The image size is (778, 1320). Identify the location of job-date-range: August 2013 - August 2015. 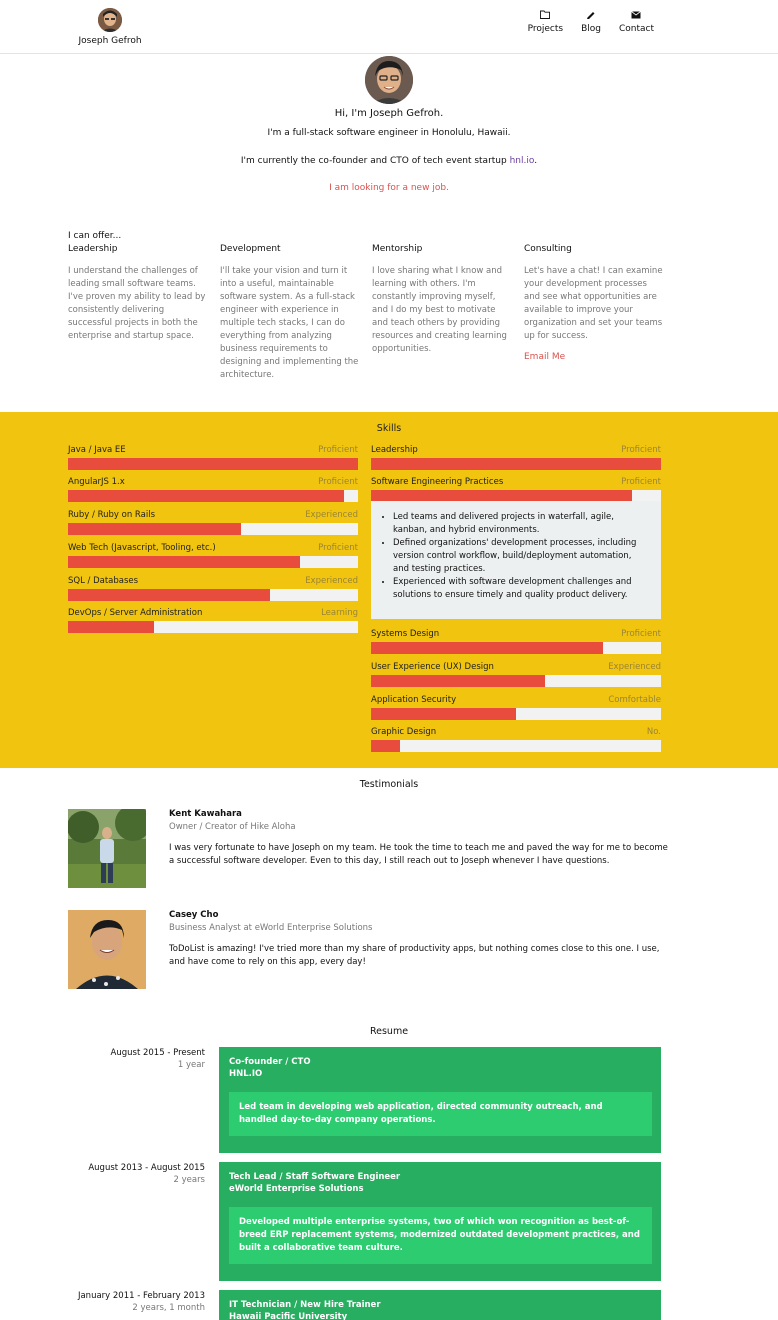
(146, 1168).